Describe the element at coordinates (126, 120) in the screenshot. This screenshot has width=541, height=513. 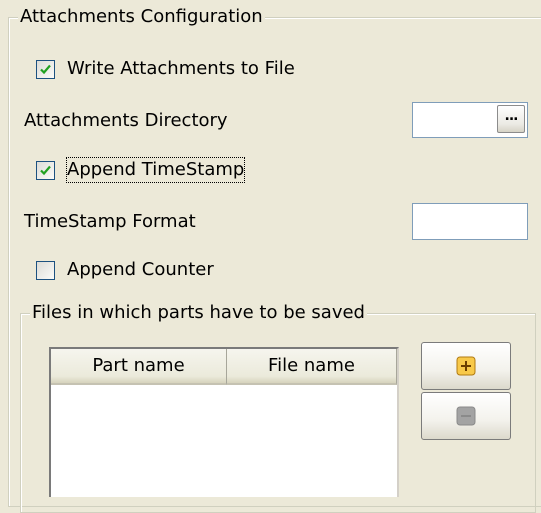
I see `attachments-directory-label: Attachments Directory` at that location.